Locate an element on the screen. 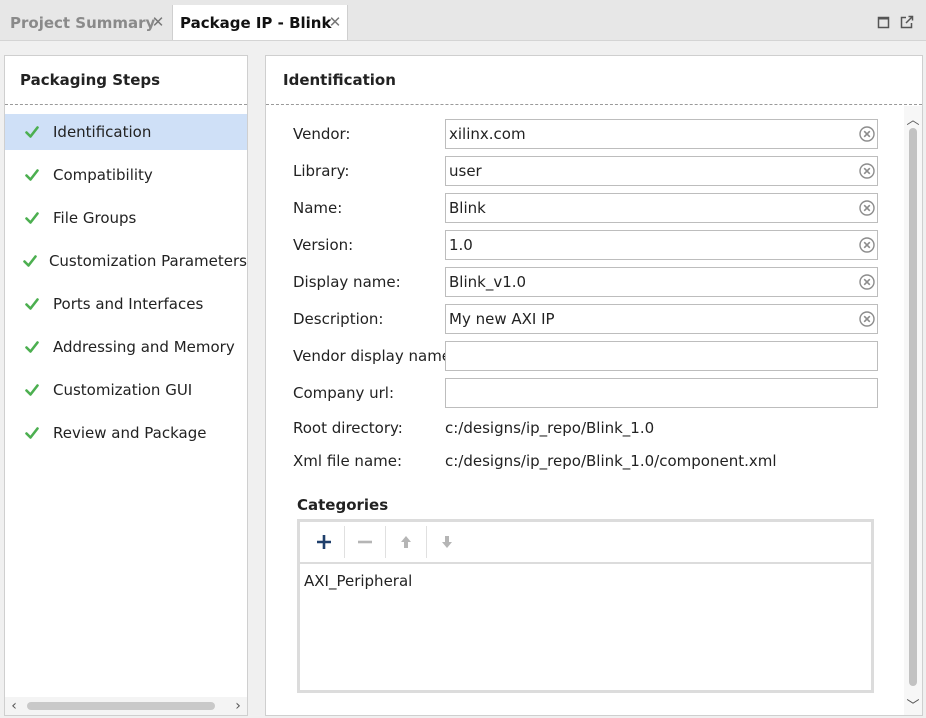  company-url-row: Company url: is located at coordinates (585, 393).